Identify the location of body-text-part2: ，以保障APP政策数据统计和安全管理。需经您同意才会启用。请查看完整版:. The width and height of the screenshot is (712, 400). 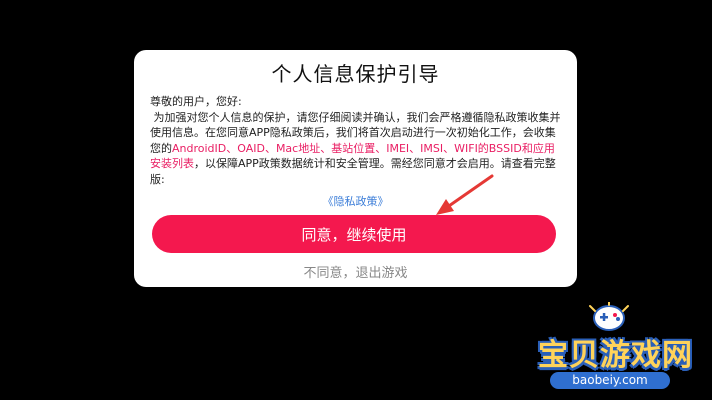
(353, 171).